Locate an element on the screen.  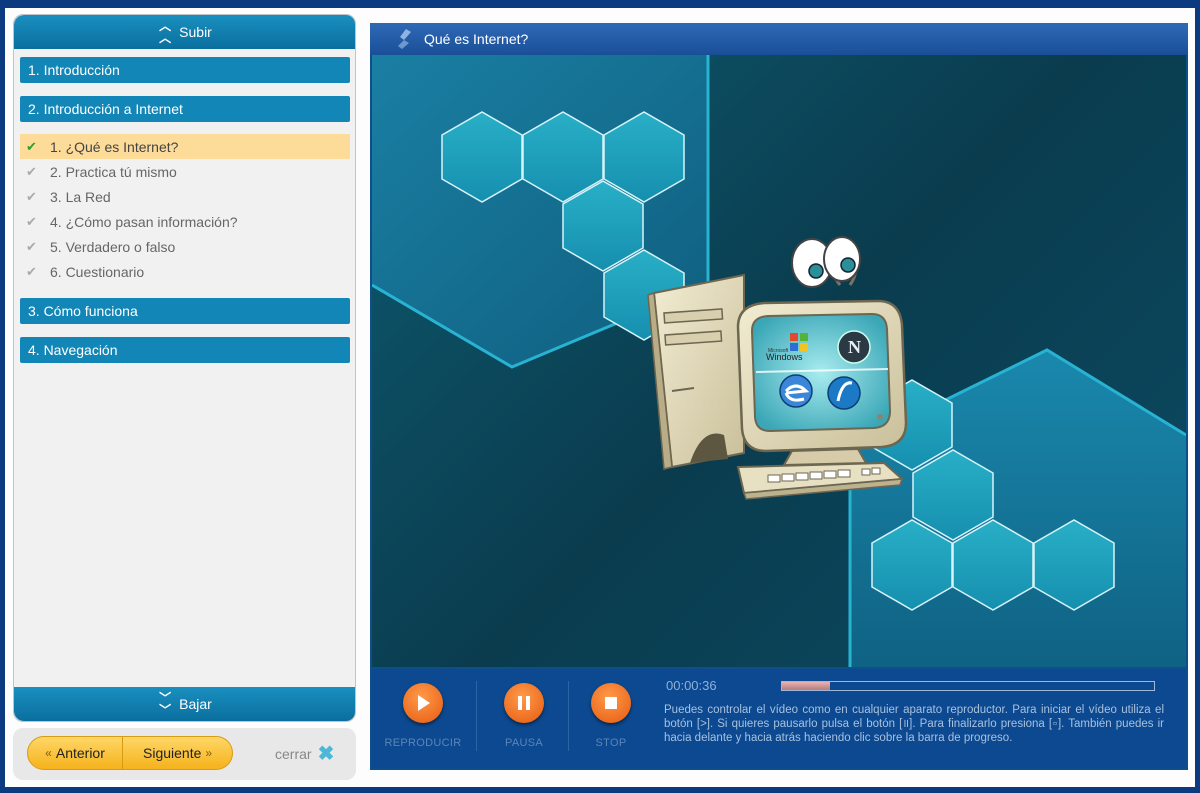
scroll-down-button: ﹀ ﹀ Bajar is located at coordinates (184, 704).